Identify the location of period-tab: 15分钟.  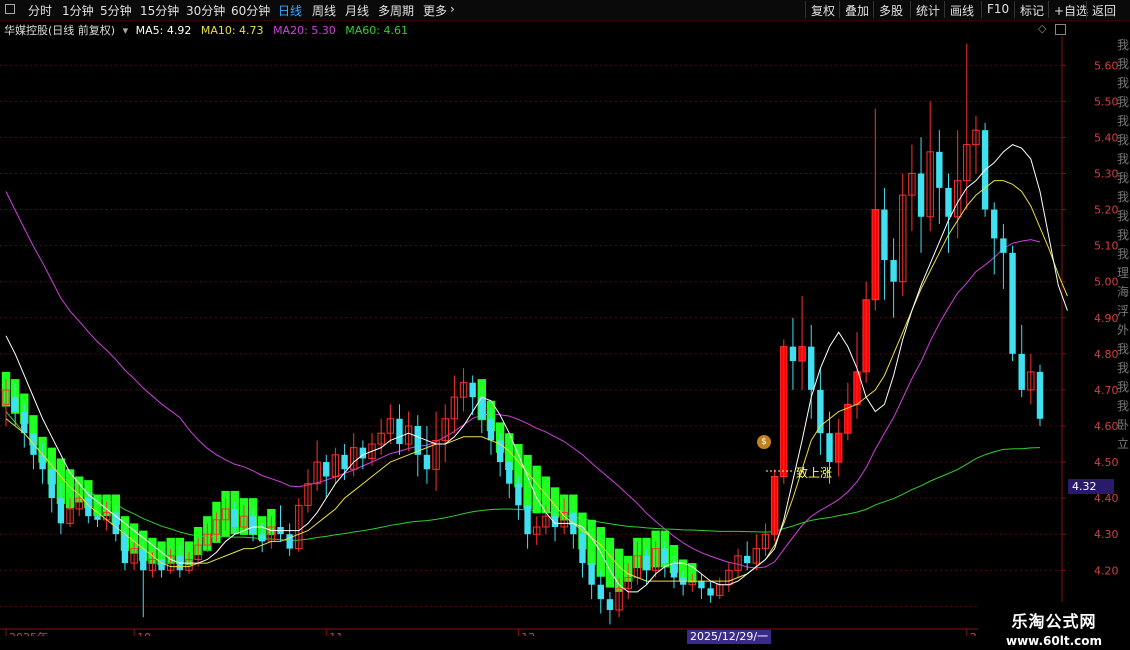
(159, 10).